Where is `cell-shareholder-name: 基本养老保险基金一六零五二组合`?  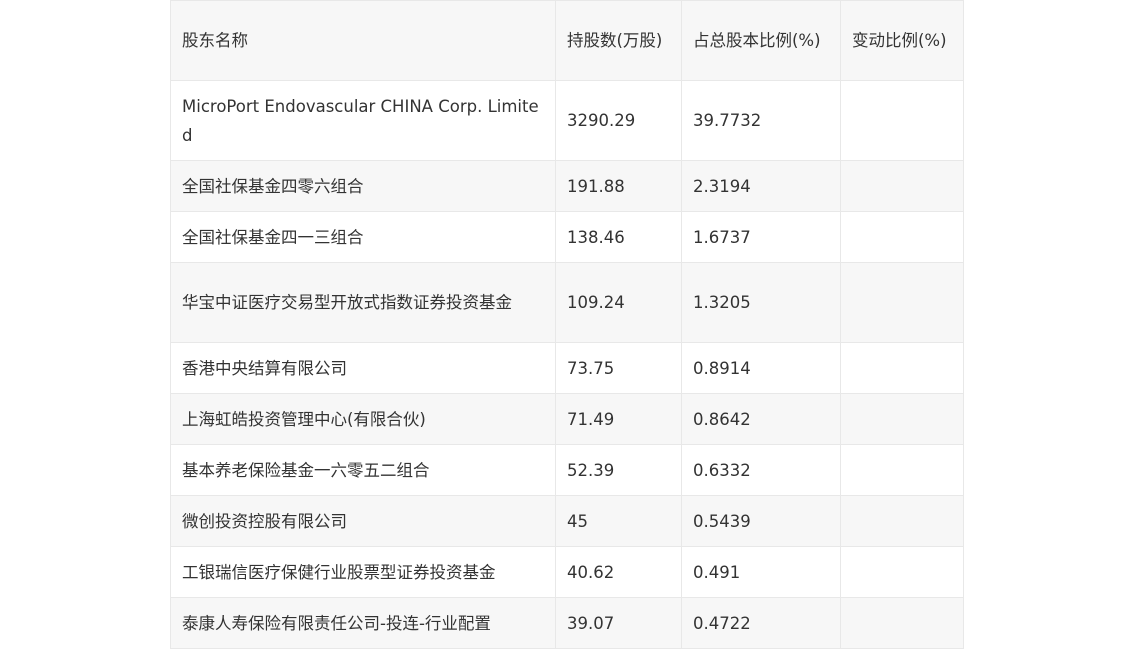 cell-shareholder-name: 基本养老保险基金一六零五二组合 is located at coordinates (363, 470).